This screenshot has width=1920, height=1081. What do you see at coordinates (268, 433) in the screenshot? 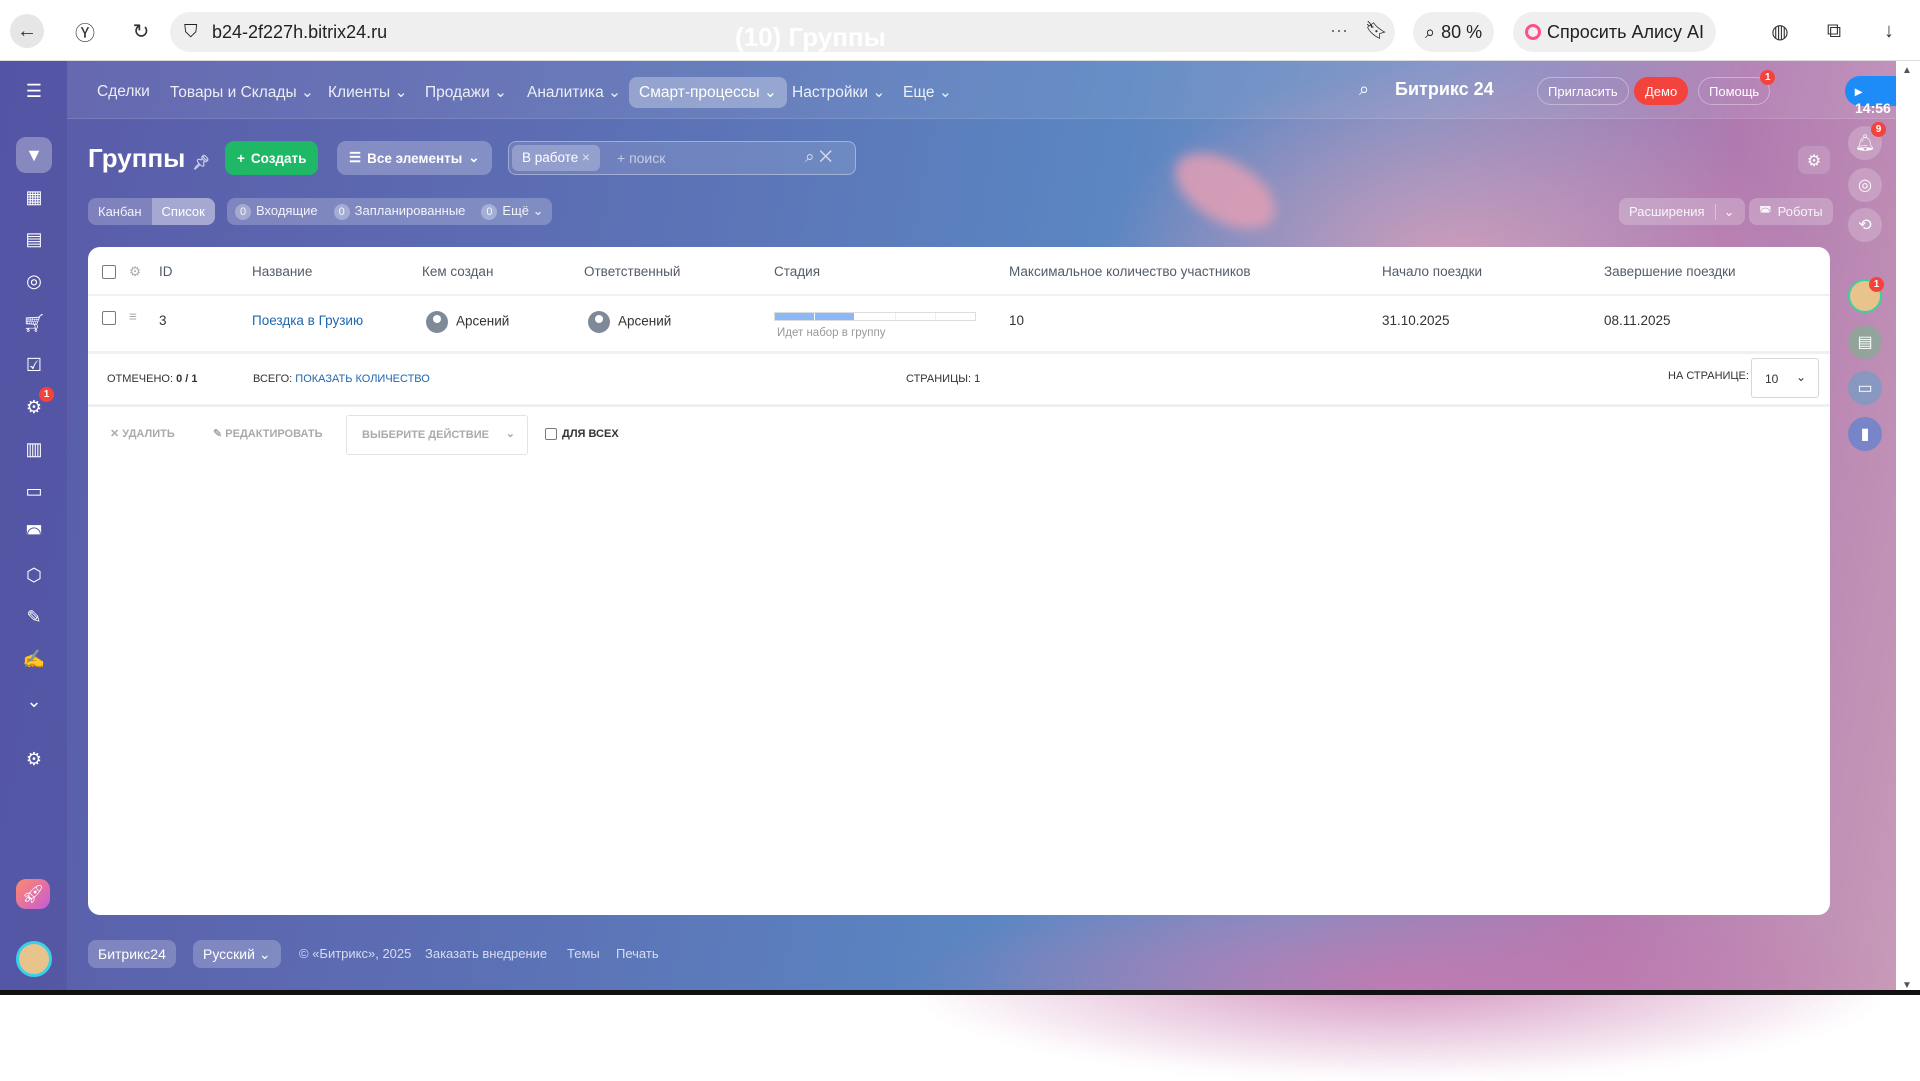
I see `edit-button: ✎ РЕДАКТИРОВАТЬ` at bounding box center [268, 433].